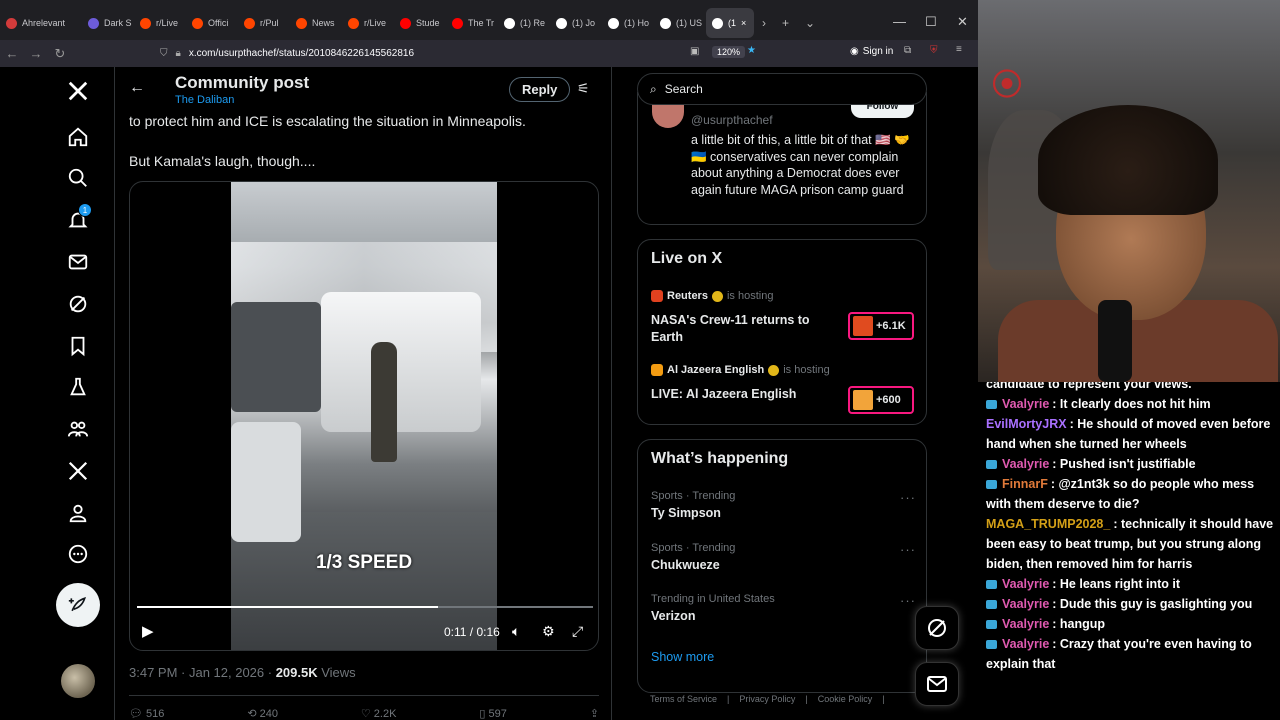  What do you see at coordinates (774, 370) in the screenshot?
I see `verified-badge-icon` at bounding box center [774, 370].